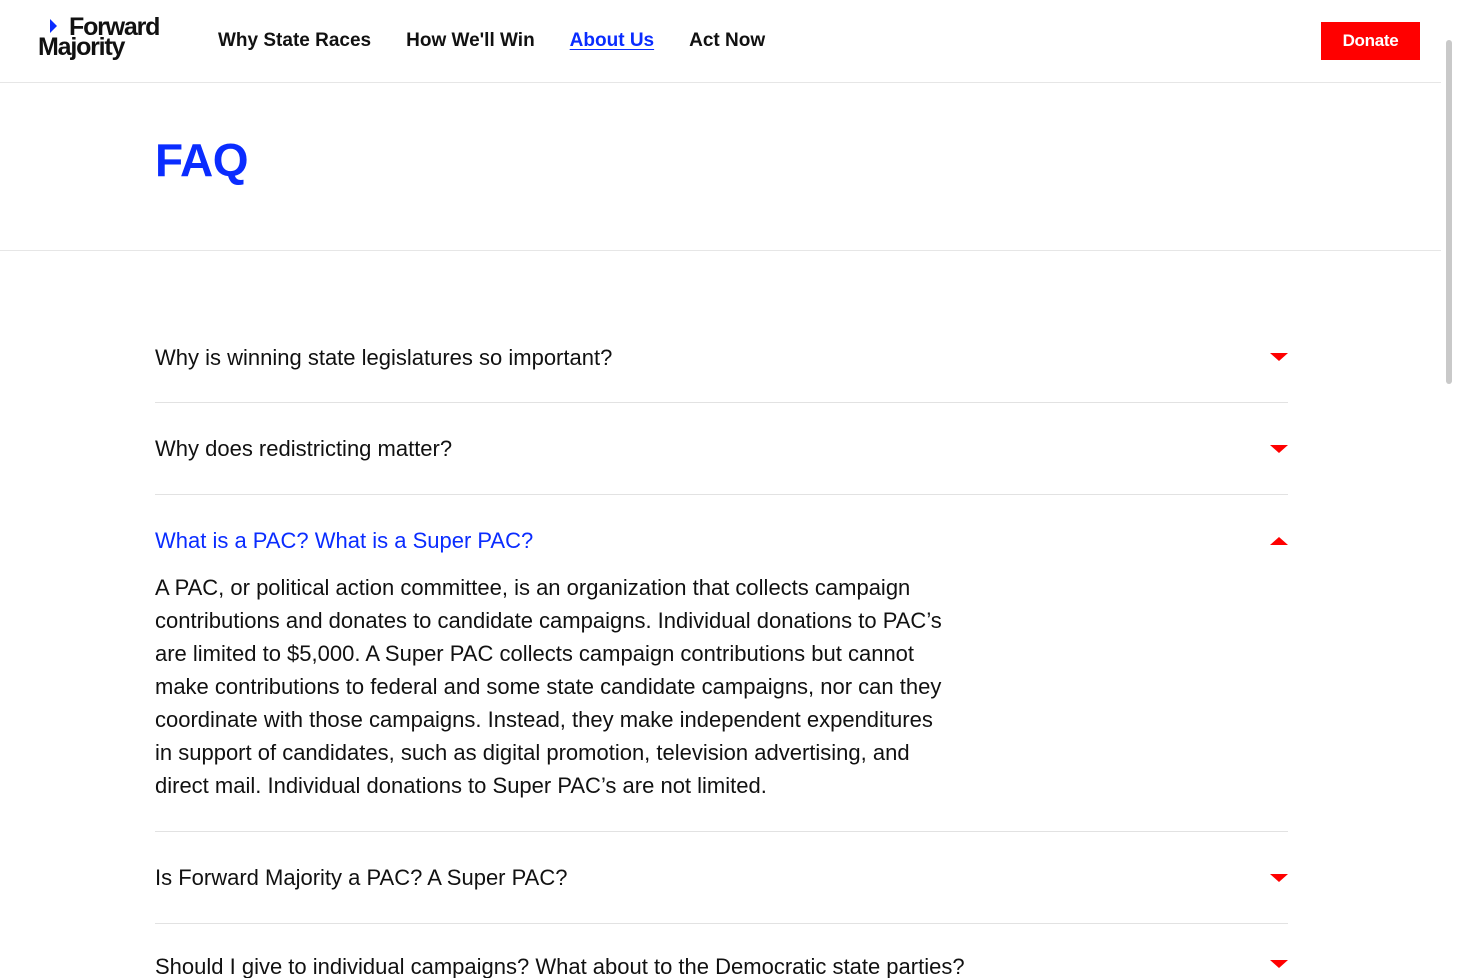  I want to click on faq-question: Why does redistricting matter?, so click(304, 448).